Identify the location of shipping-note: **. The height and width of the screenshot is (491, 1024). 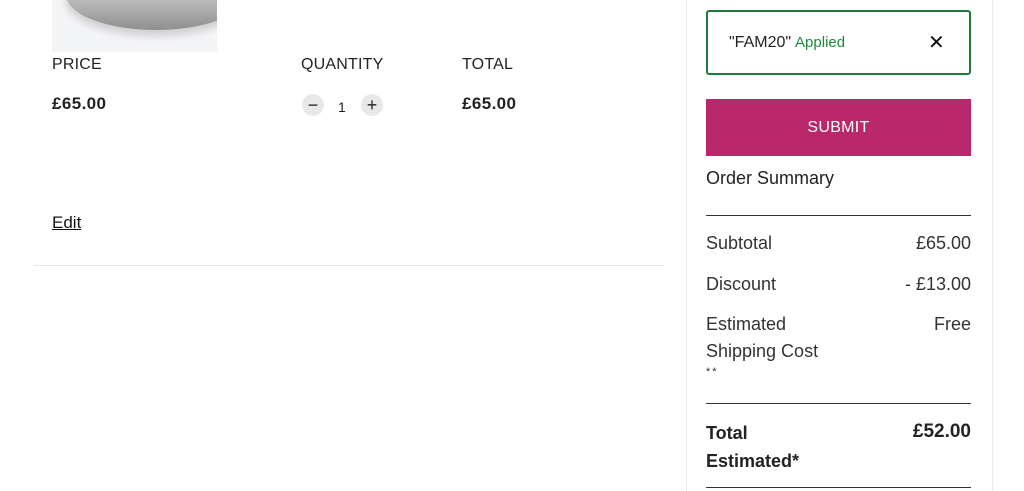
(712, 372).